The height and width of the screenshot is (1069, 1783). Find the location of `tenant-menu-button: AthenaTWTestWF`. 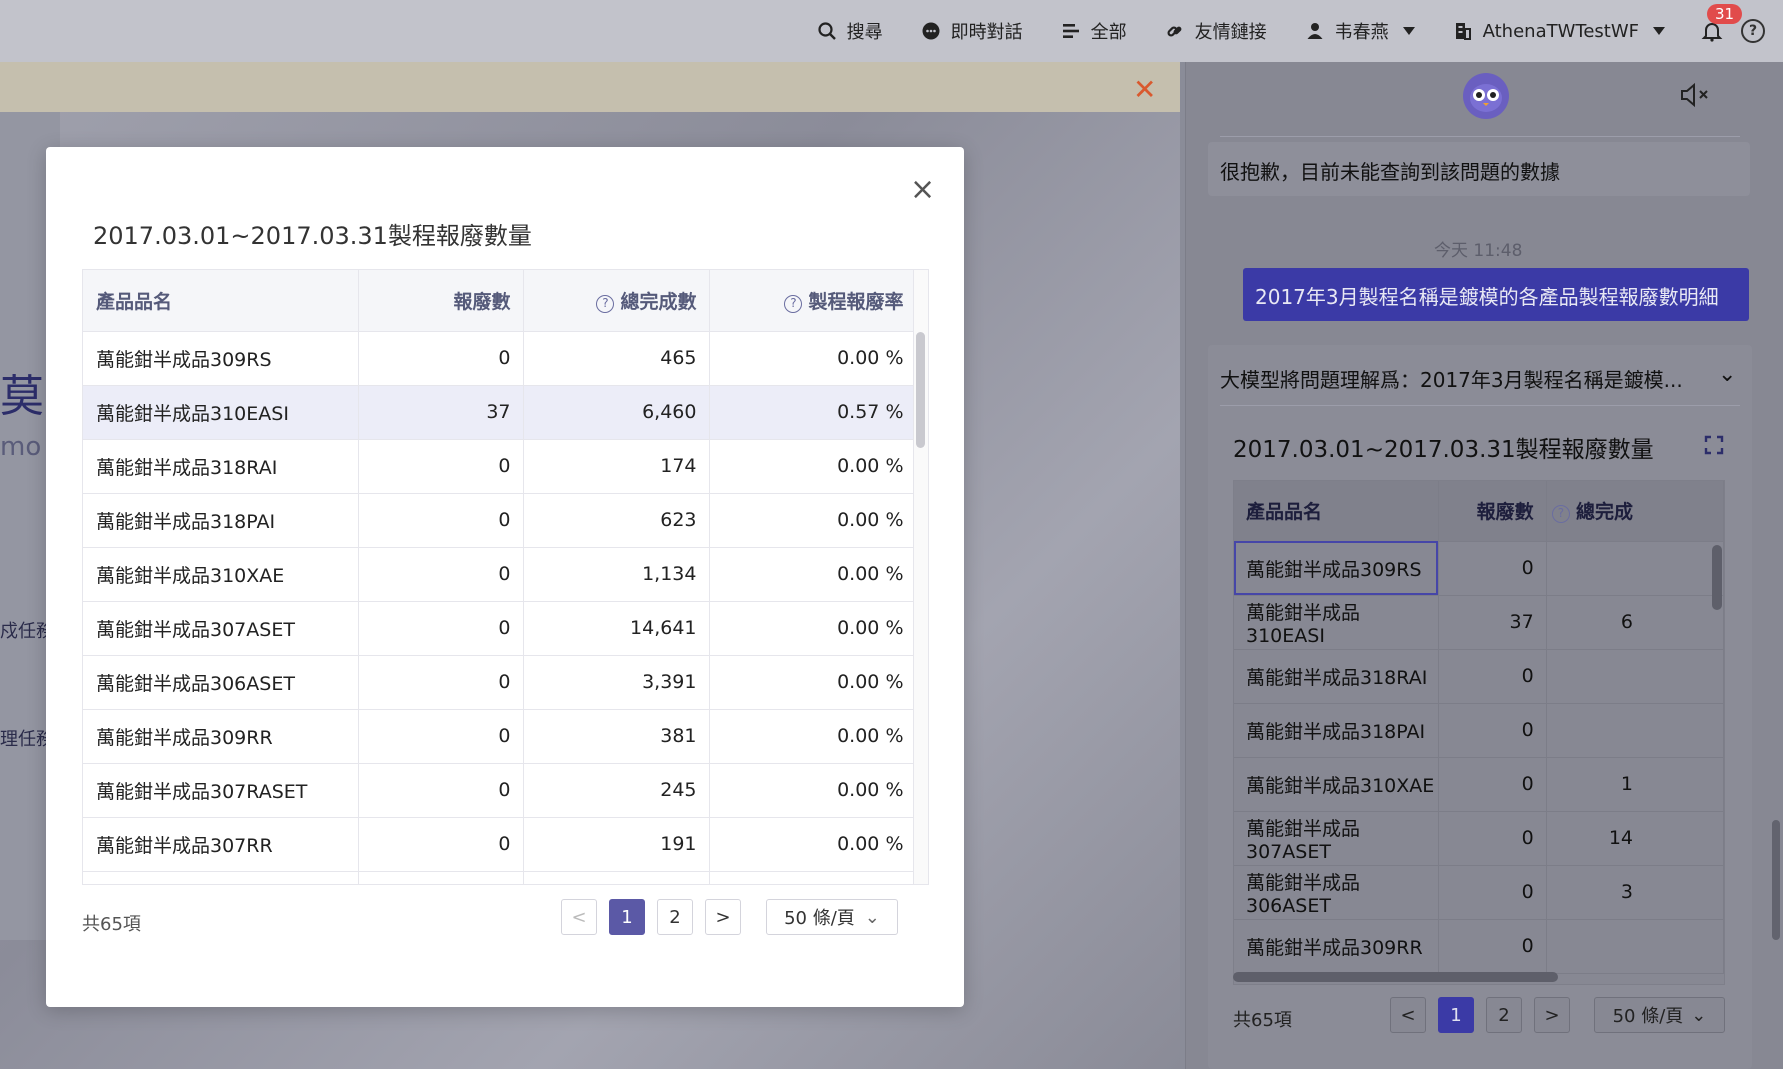

tenant-menu-button: AthenaTWTestWF is located at coordinates (1559, 31).